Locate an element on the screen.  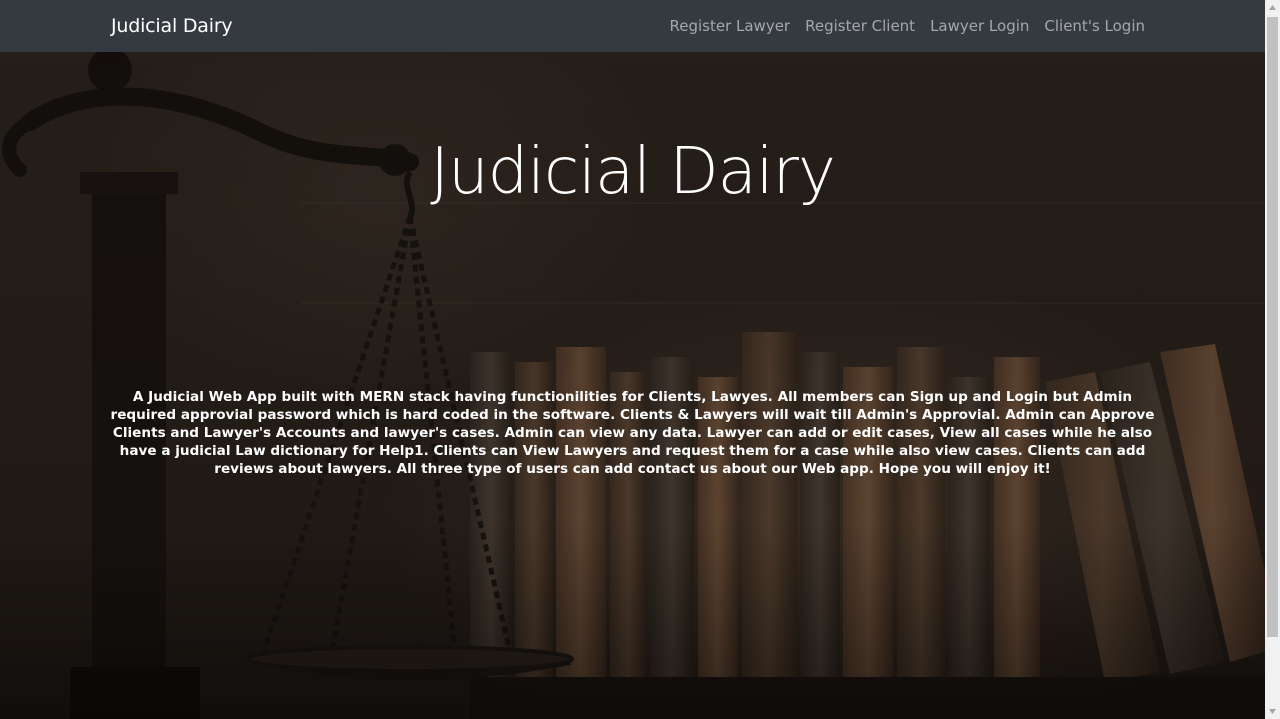
navbar-brand: Judicial Dairy is located at coordinates (172, 26).